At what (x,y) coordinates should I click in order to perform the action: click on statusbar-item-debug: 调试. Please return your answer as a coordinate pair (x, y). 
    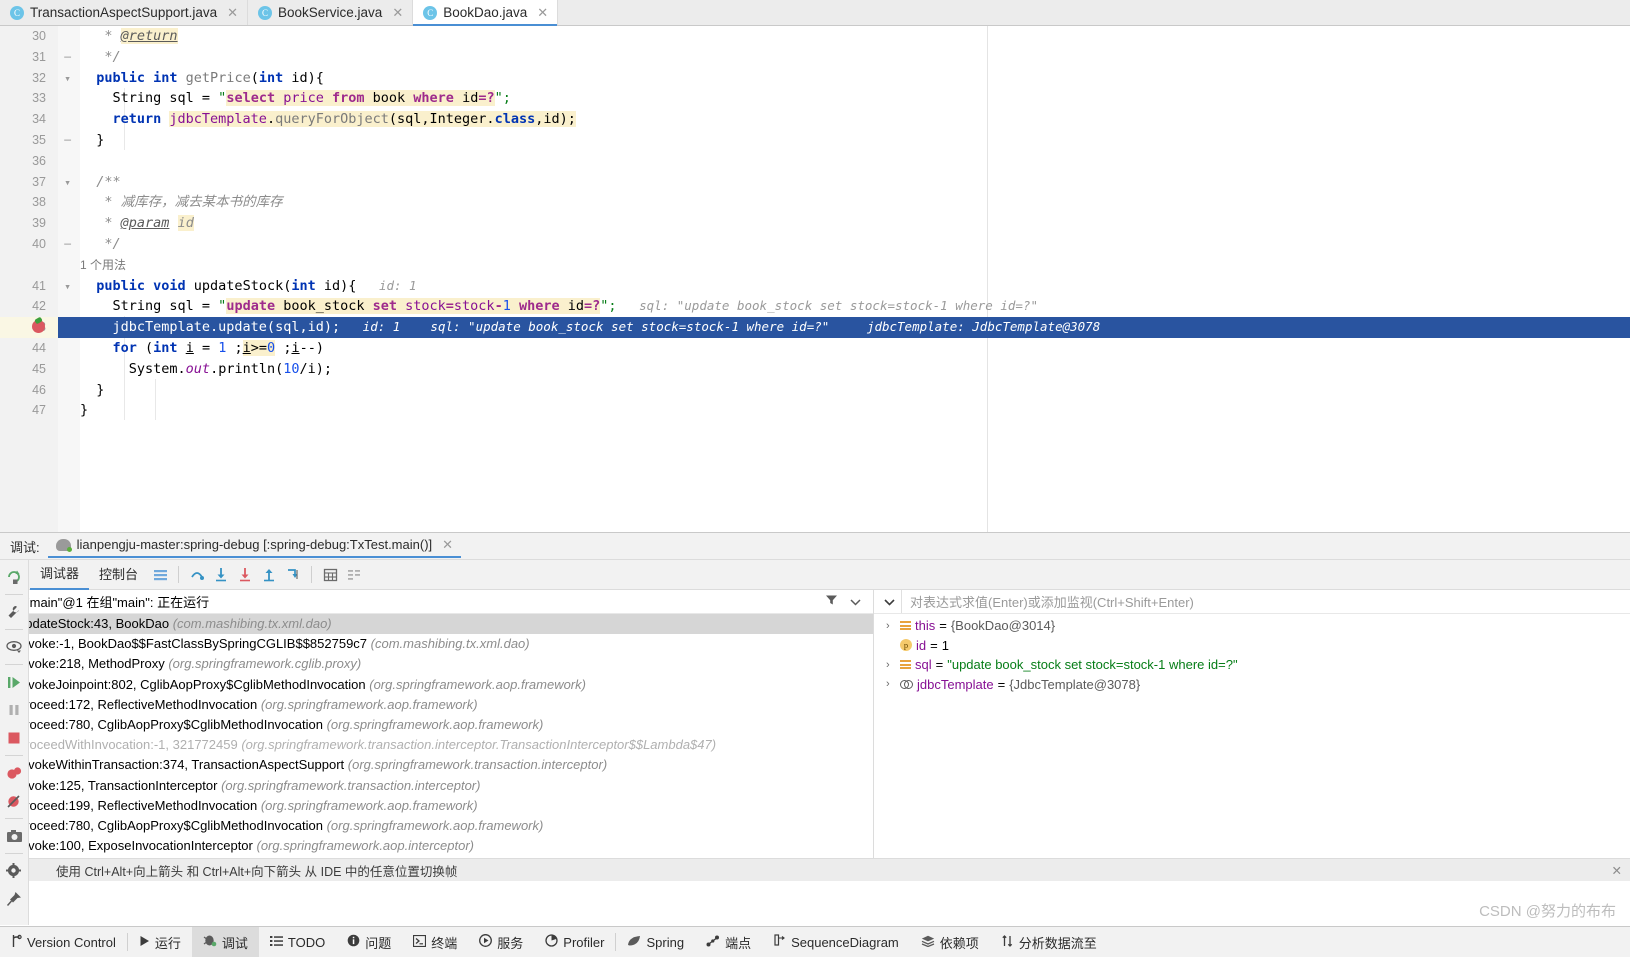
    Looking at the image, I should click on (225, 942).